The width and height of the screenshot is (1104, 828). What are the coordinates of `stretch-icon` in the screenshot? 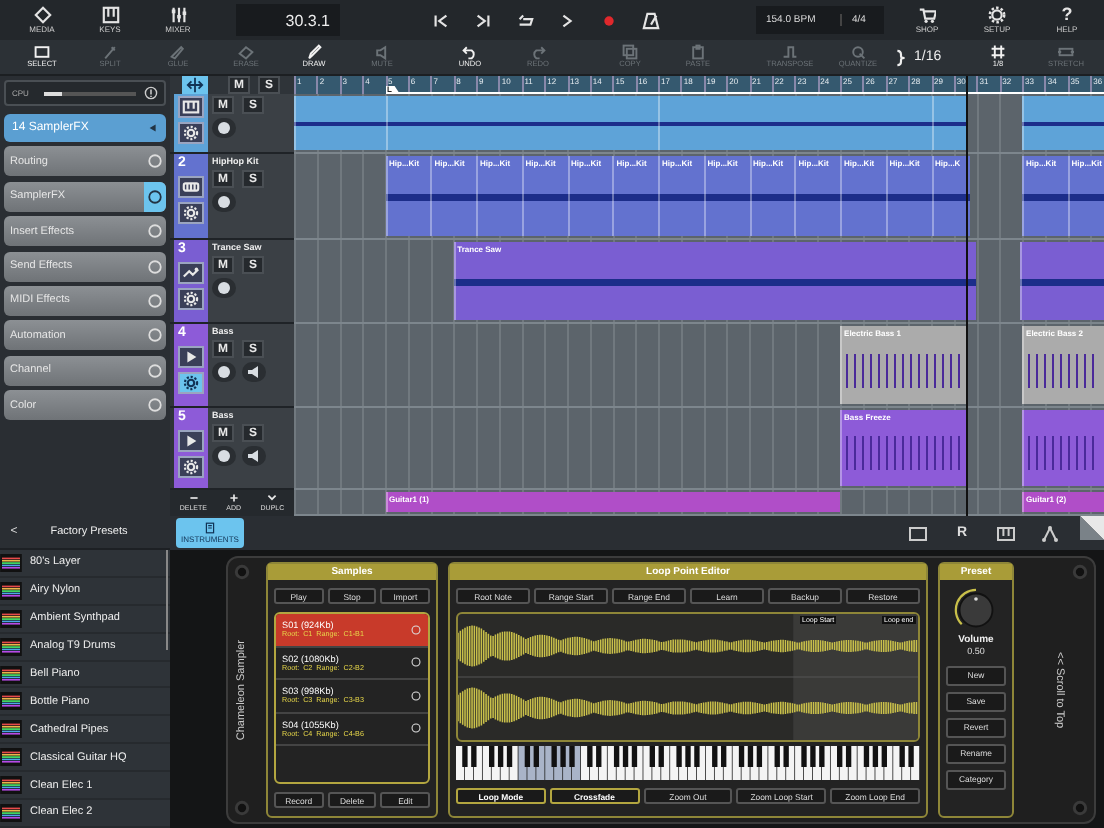 It's located at (1066, 52).